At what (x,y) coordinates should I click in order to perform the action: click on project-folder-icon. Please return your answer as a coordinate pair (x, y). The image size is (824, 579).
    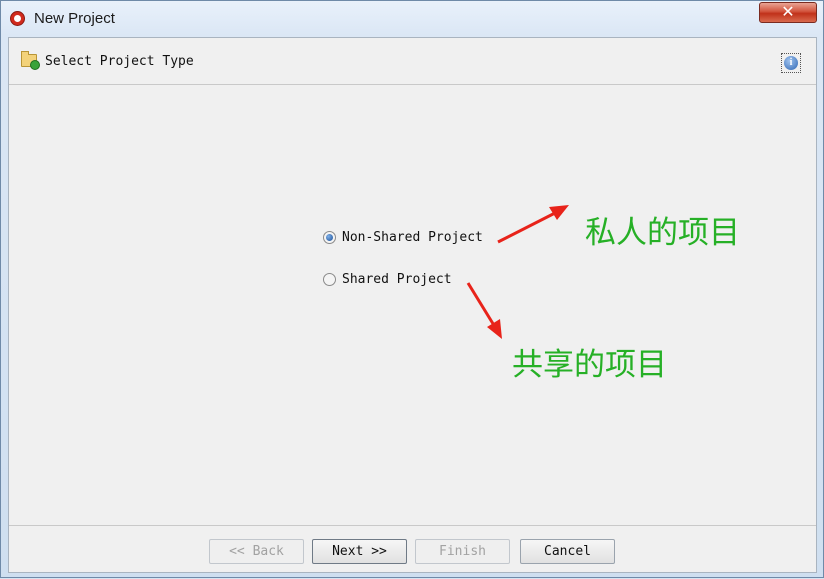
    Looking at the image, I should click on (30, 60).